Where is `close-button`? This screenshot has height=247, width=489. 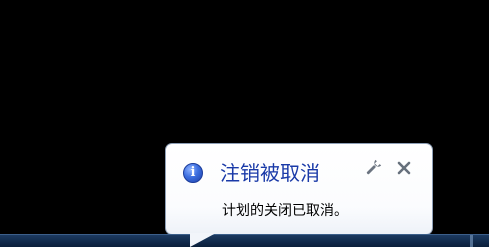
close-button is located at coordinates (404, 168).